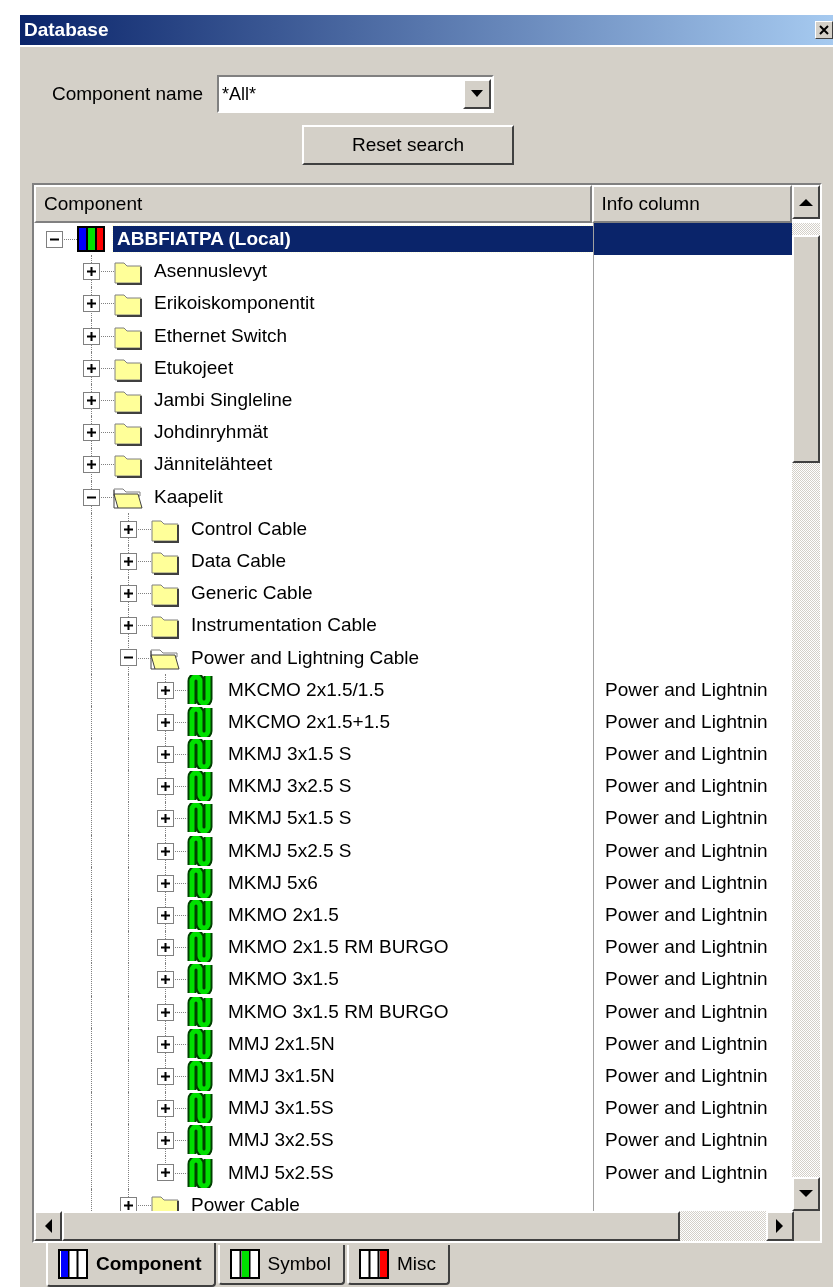 Image resolution: width=833 pixels, height=1287 pixels. I want to click on caret-icon, so click(477, 94).